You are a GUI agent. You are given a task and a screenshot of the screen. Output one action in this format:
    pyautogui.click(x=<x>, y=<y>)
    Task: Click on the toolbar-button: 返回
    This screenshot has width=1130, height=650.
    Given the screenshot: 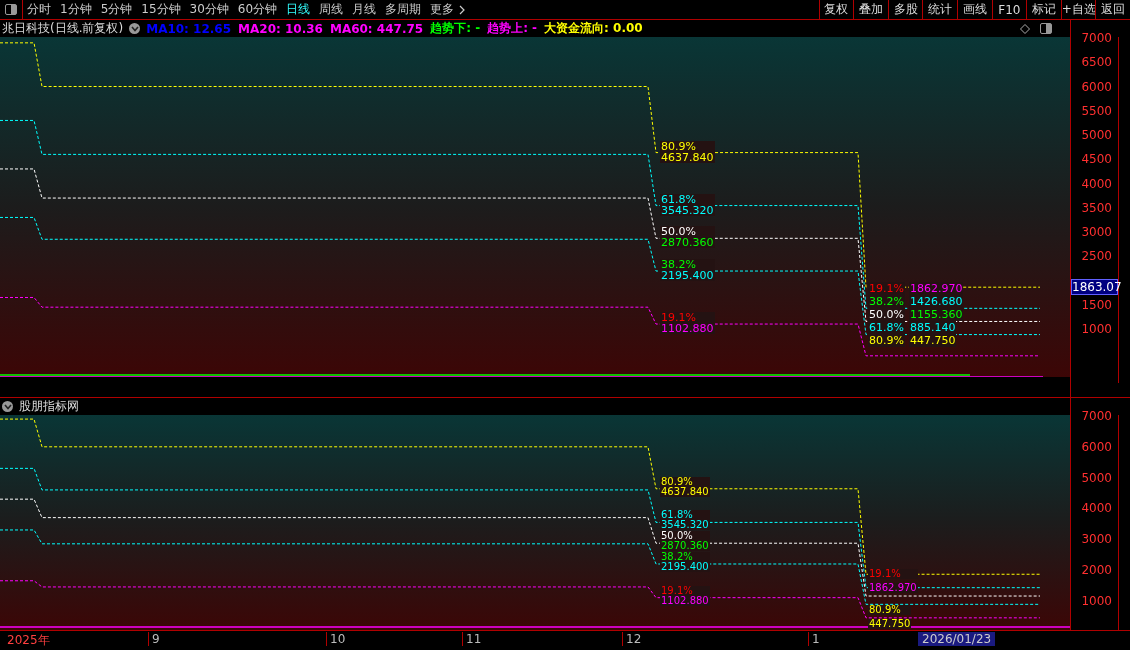 What is the action you would take?
    pyautogui.click(x=1112, y=9)
    